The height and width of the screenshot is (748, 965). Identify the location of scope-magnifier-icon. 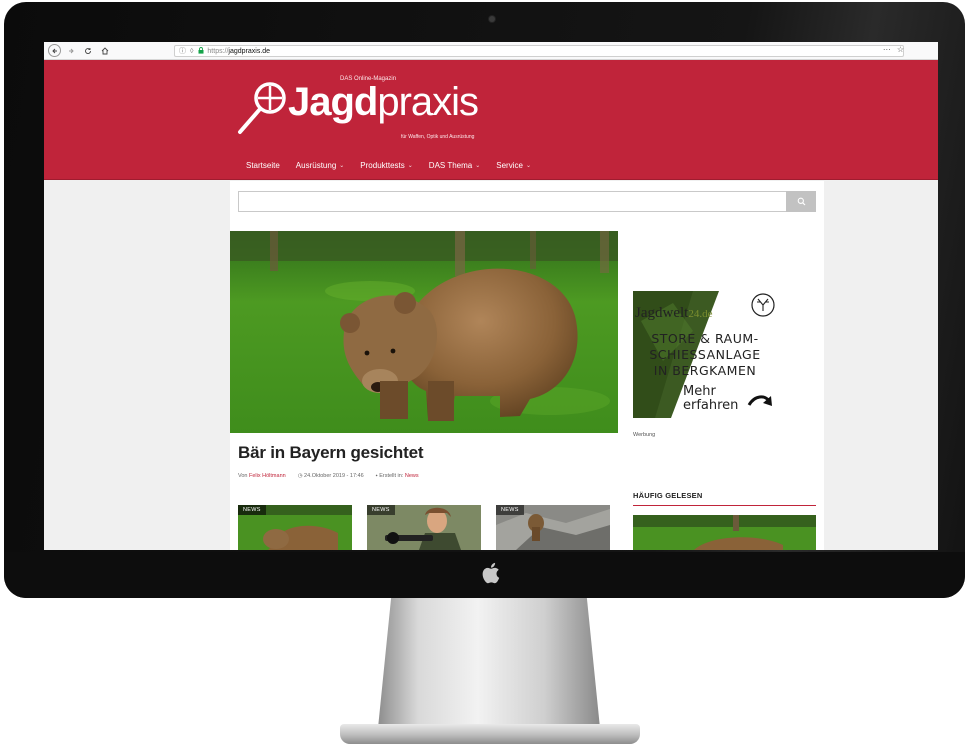
(262, 108).